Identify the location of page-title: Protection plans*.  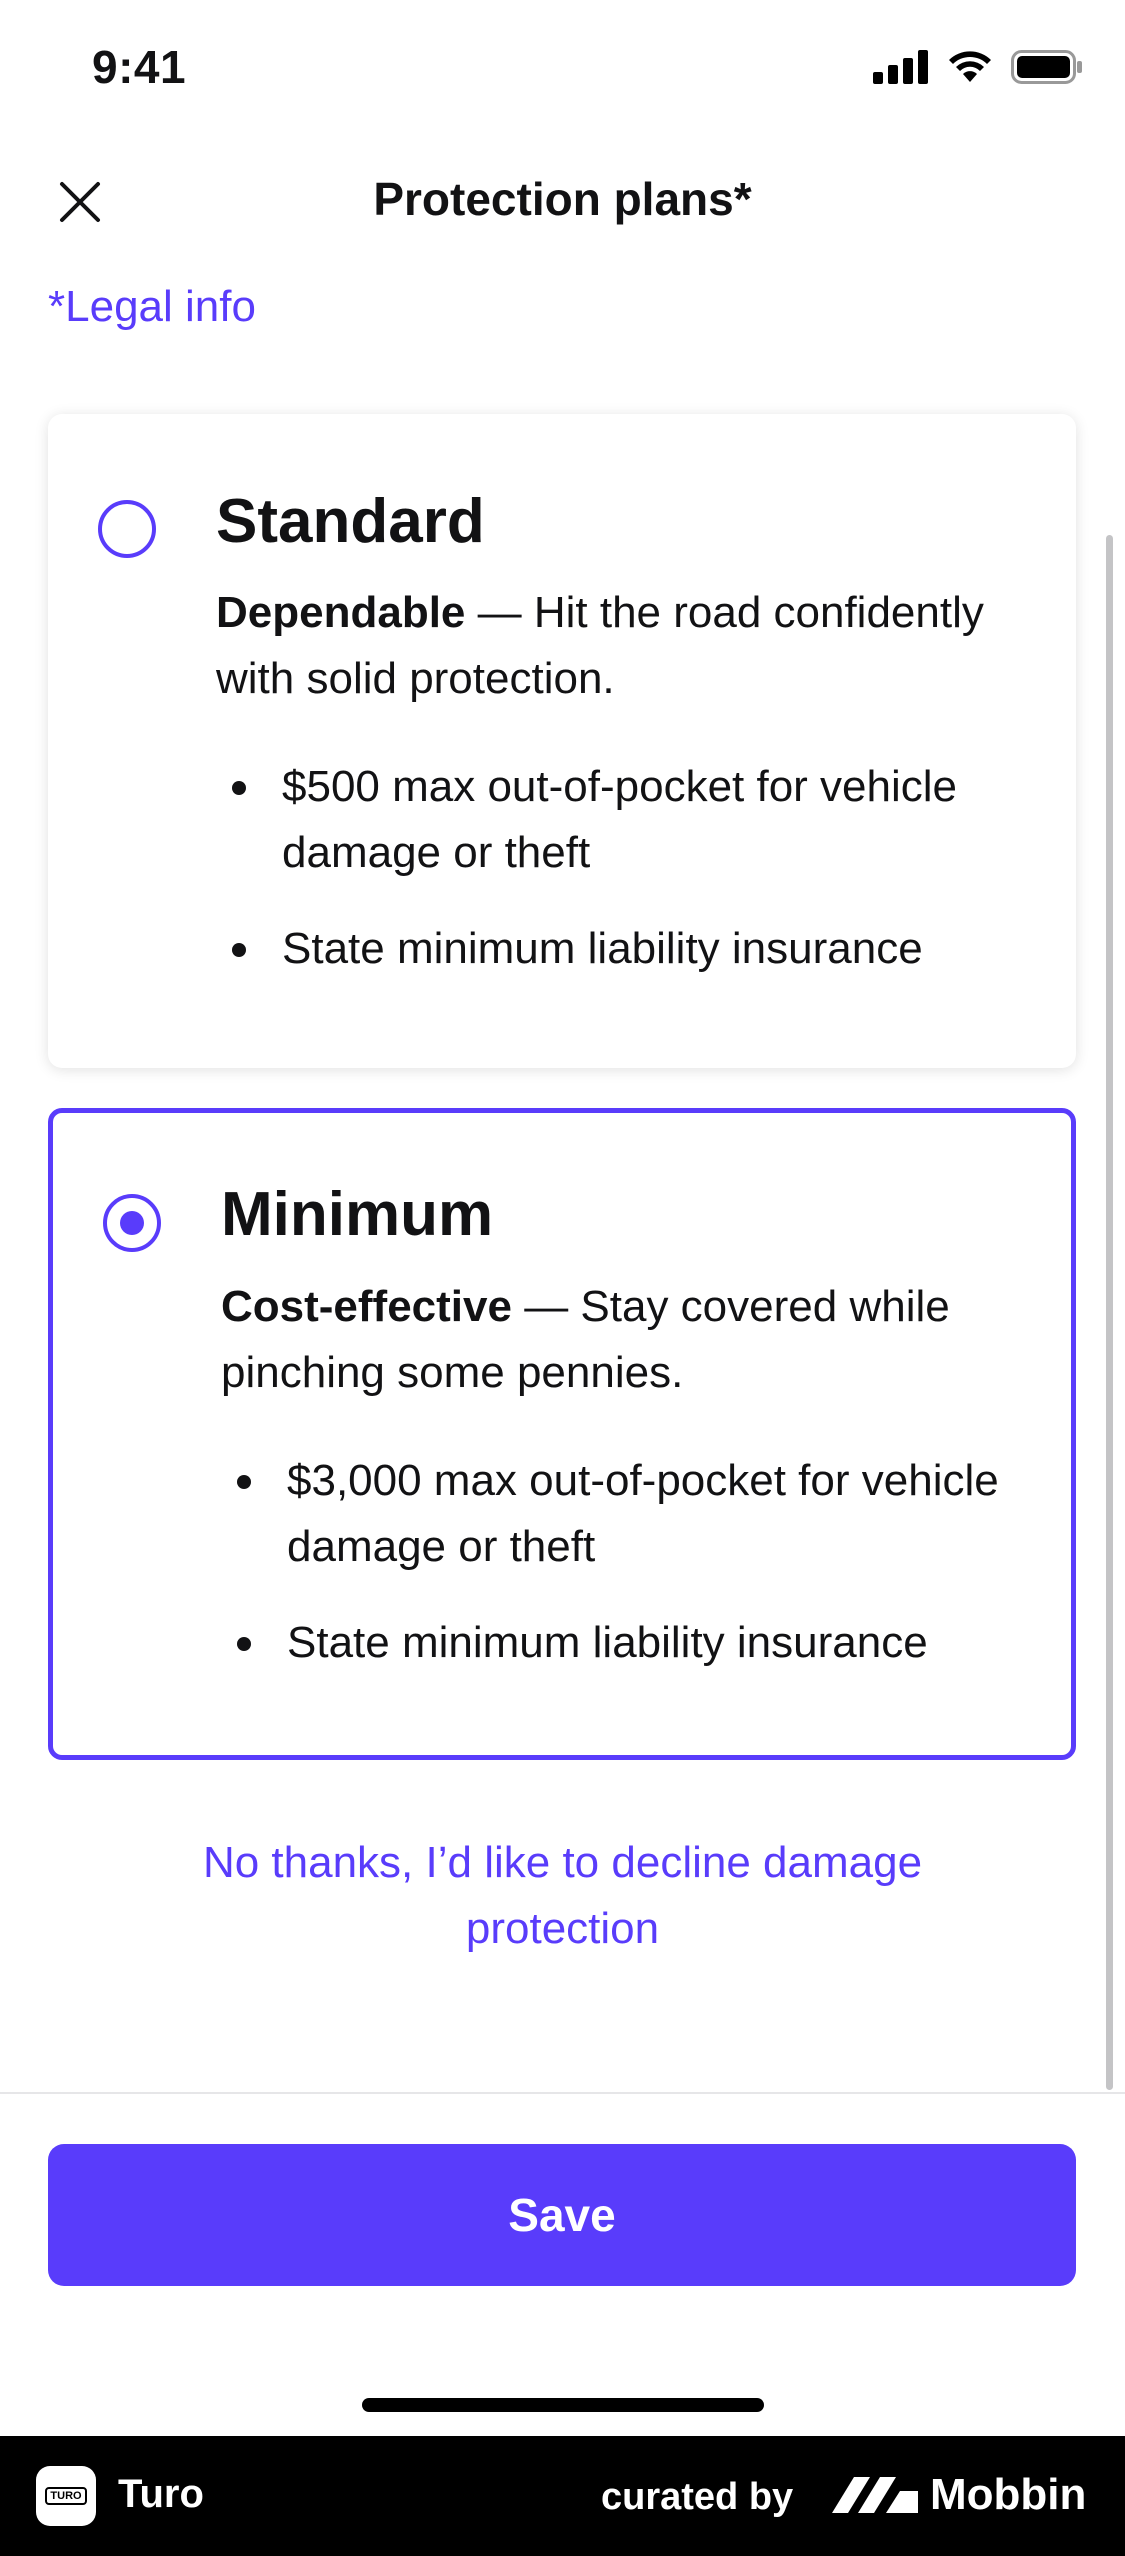
(562, 199).